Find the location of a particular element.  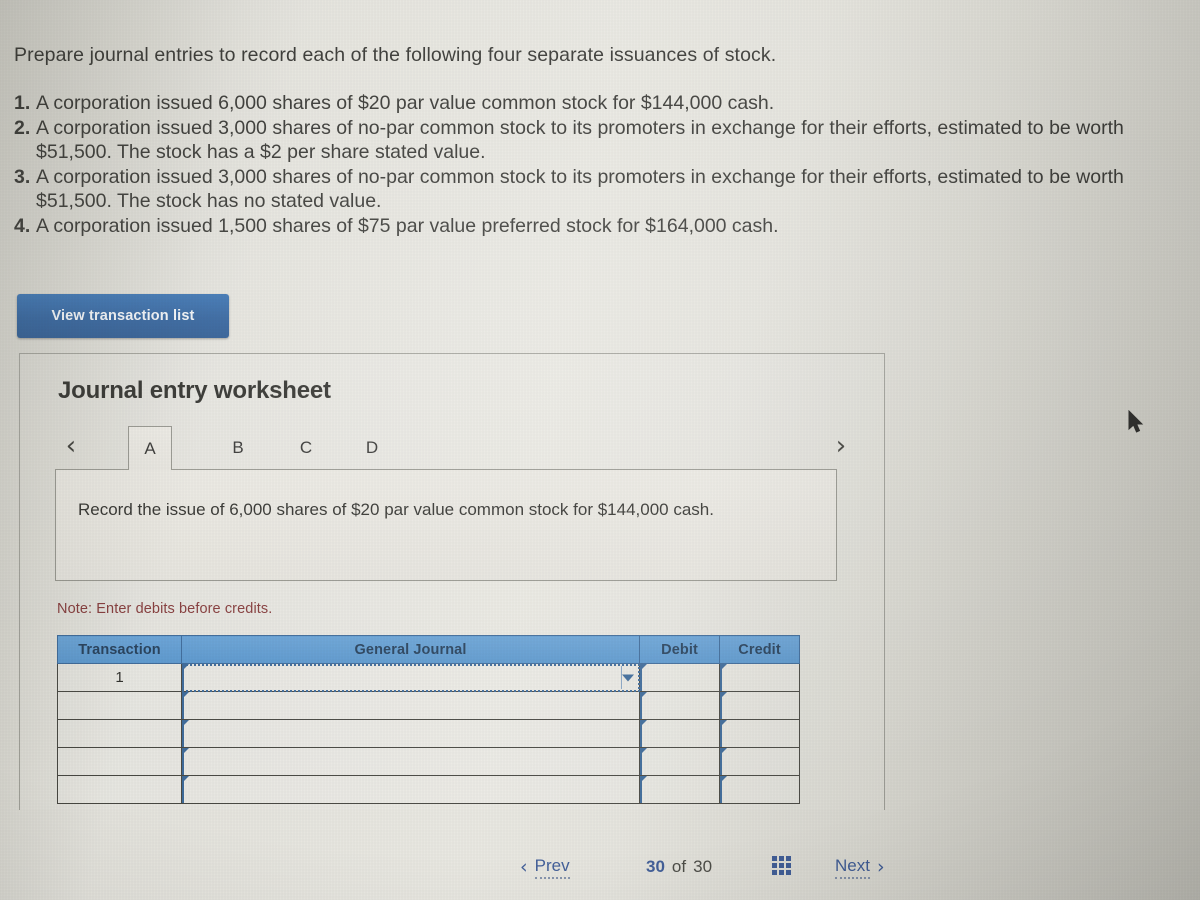

list-item-number: 2. is located at coordinates (22, 127).